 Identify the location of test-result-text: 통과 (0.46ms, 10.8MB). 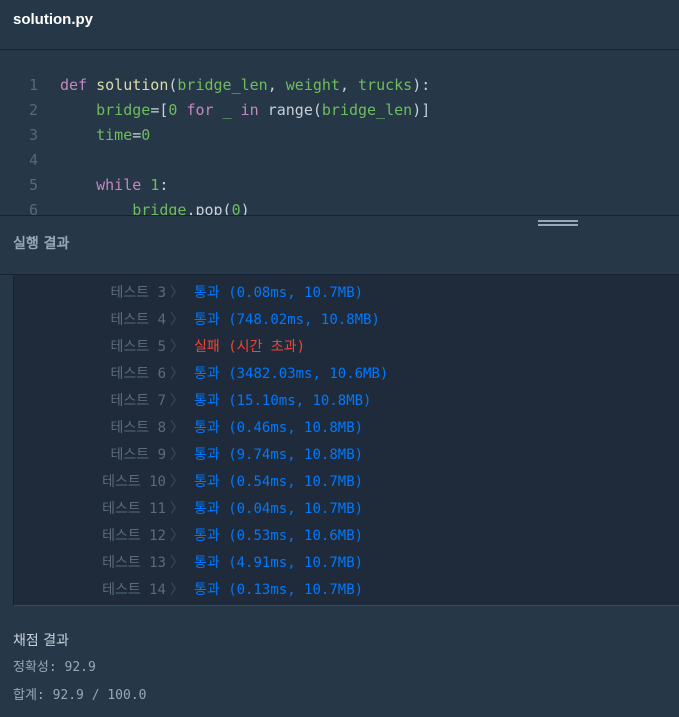
(279, 428).